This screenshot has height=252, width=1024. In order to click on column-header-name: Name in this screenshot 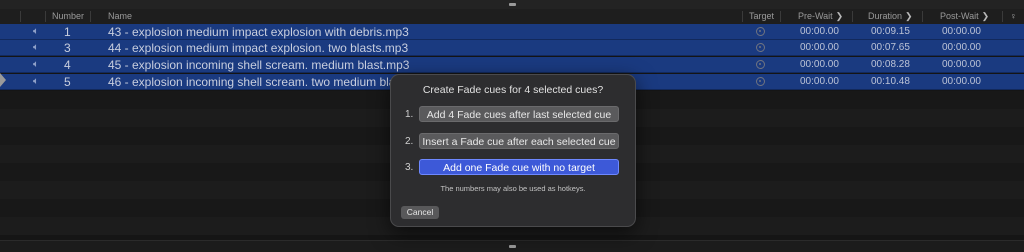, I will do `click(120, 16)`.